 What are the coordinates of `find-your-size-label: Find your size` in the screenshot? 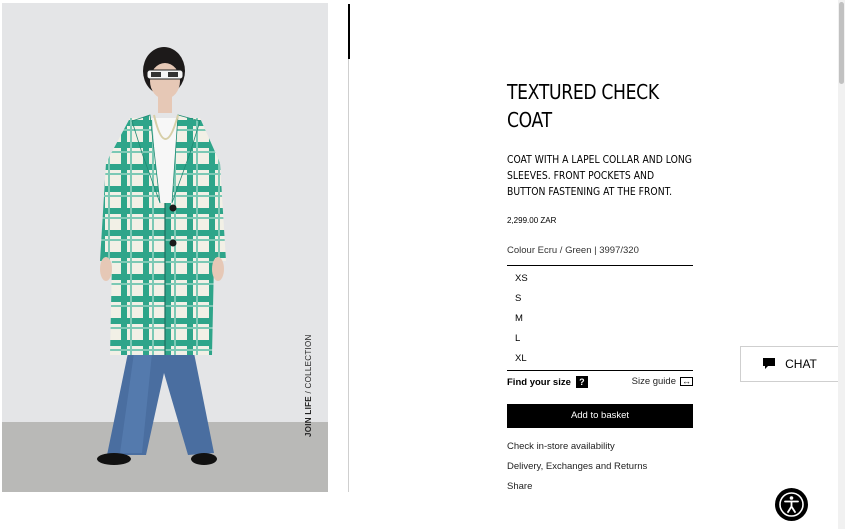 It's located at (539, 382).